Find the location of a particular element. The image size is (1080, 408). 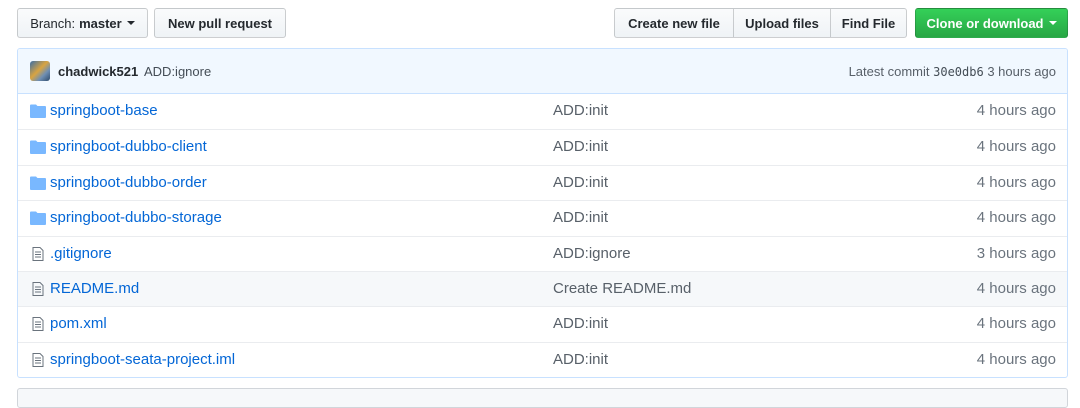

file-age: 3 hours ago is located at coordinates (1016, 253).